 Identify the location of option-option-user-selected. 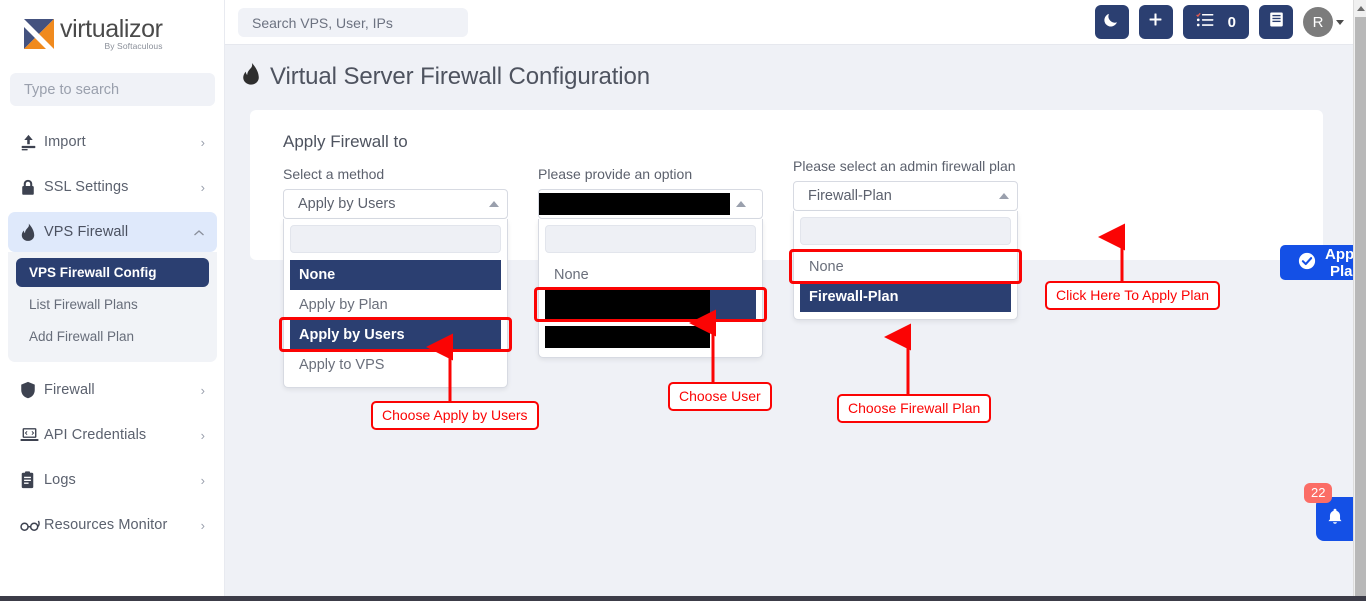
(650, 305).